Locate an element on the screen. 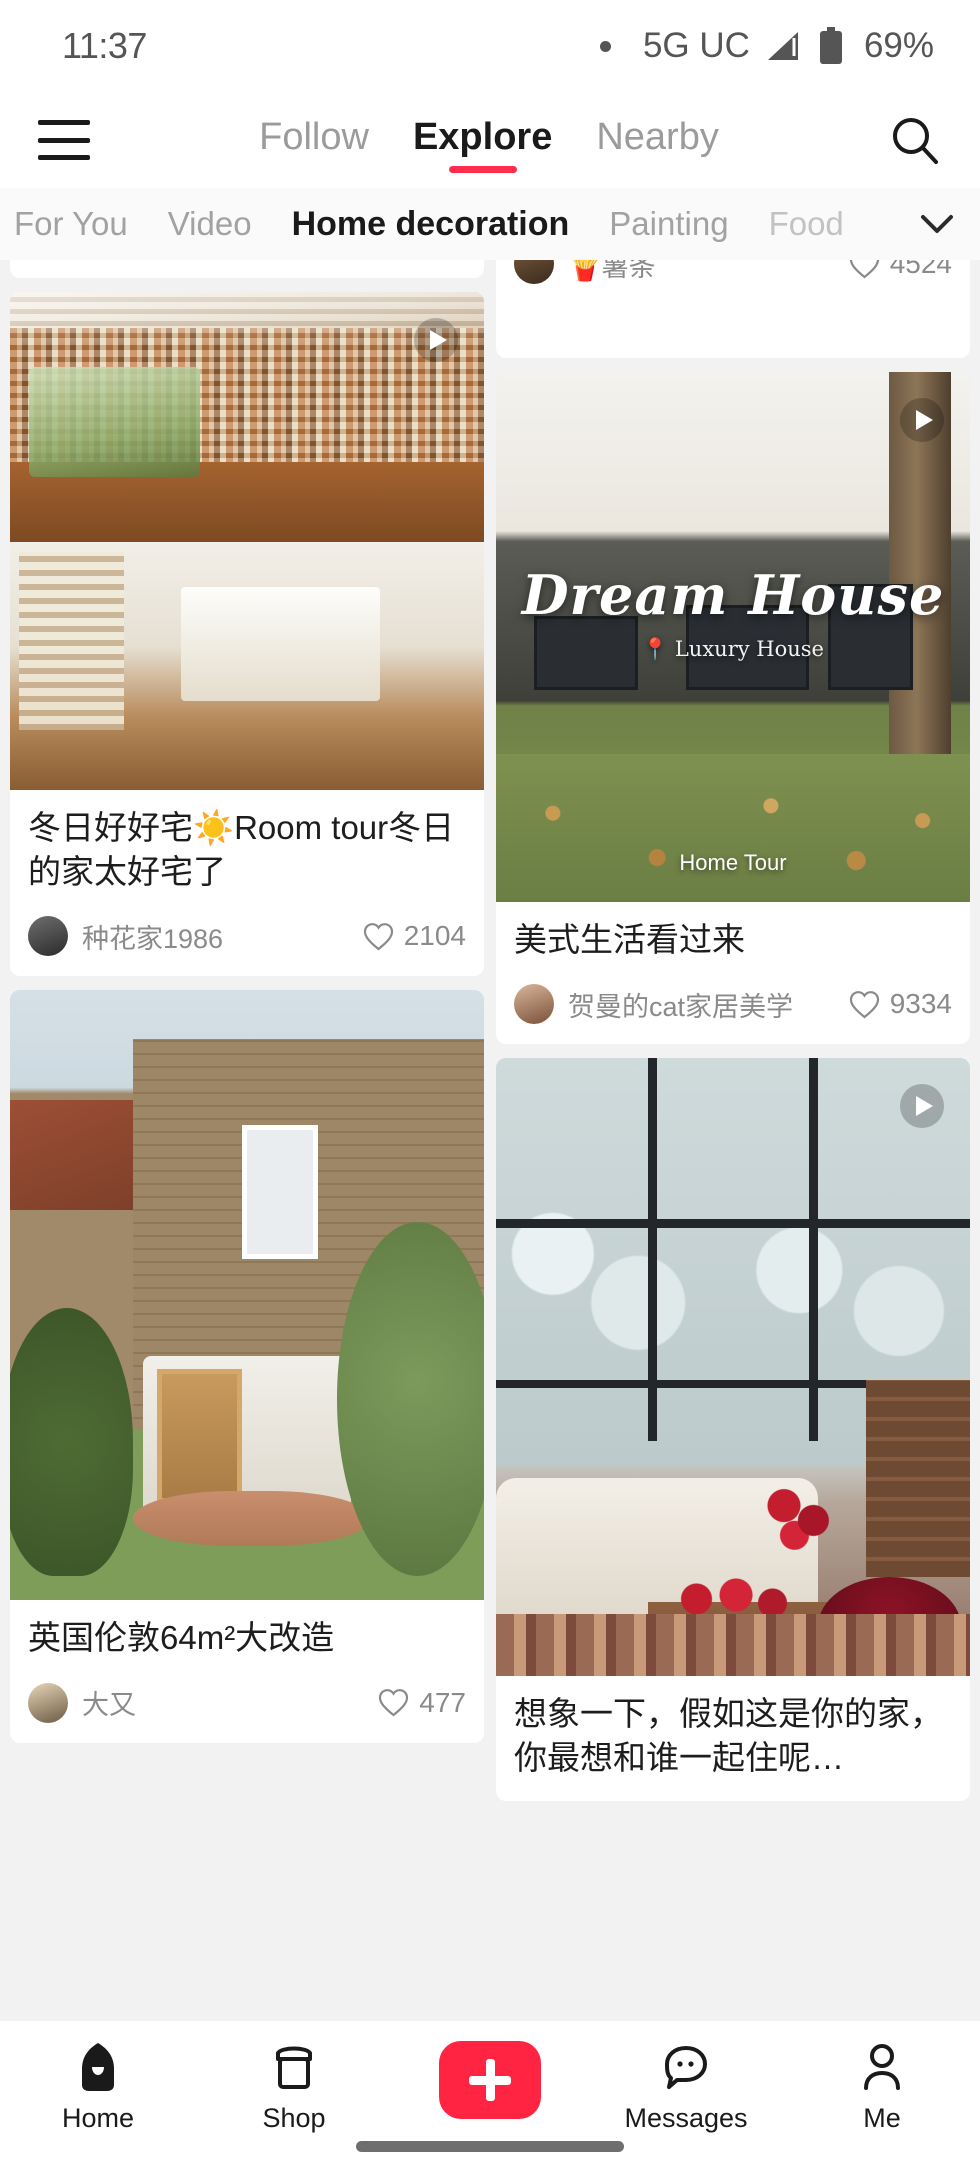 The image size is (980, 2178). plus-create-icon is located at coordinates (490, 2080).